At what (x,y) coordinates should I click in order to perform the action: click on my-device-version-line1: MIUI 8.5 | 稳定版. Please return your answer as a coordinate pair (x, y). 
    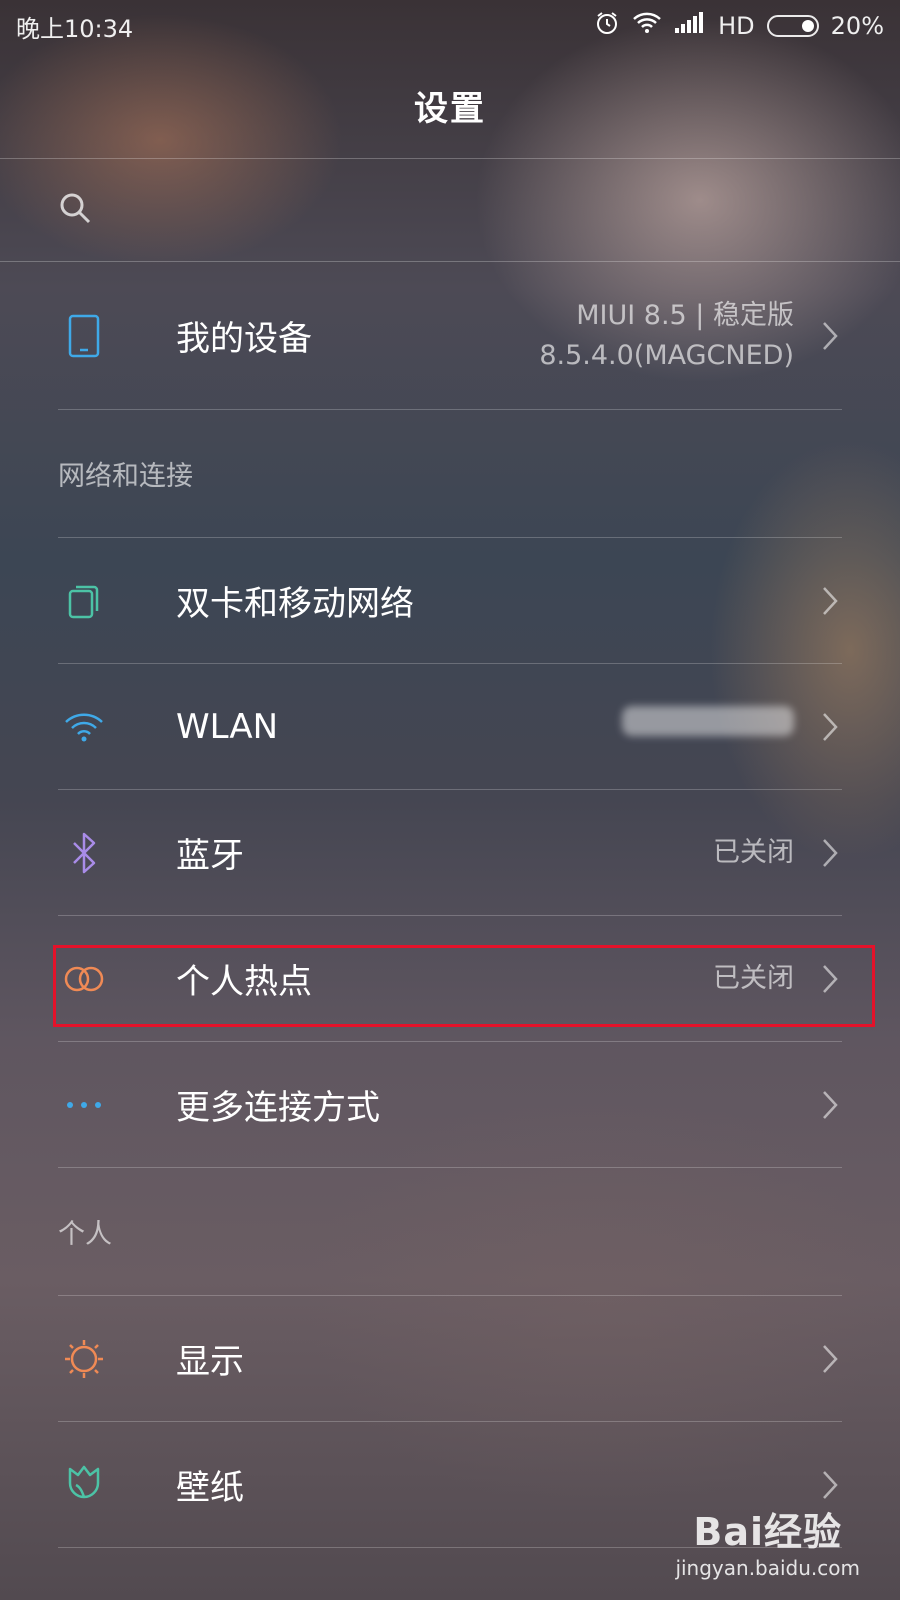
    Looking at the image, I should click on (685, 315).